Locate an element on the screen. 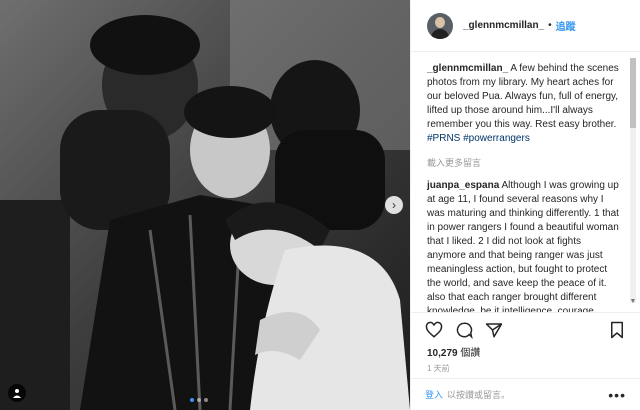 This screenshot has height=410, width=640. caption-hashtags: #PRNS #powerrangers is located at coordinates (478, 138).